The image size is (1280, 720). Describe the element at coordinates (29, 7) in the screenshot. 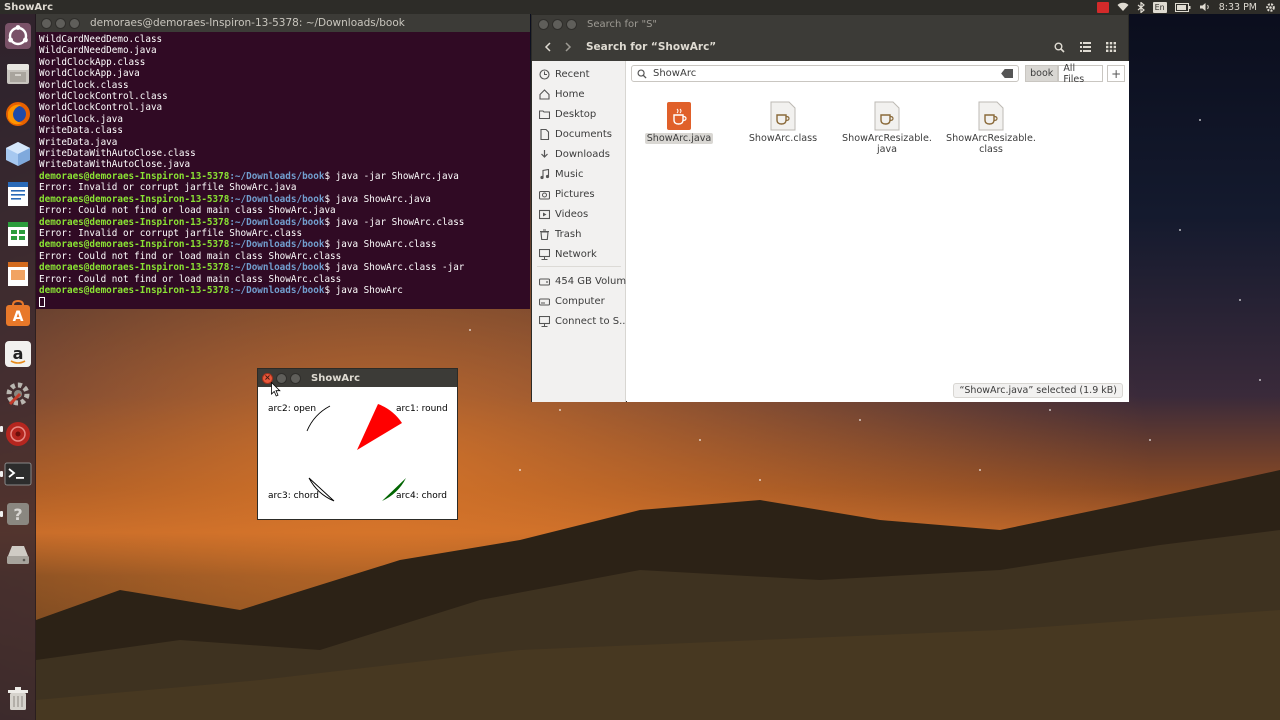

I see `active-app-title: ShowArc` at that location.